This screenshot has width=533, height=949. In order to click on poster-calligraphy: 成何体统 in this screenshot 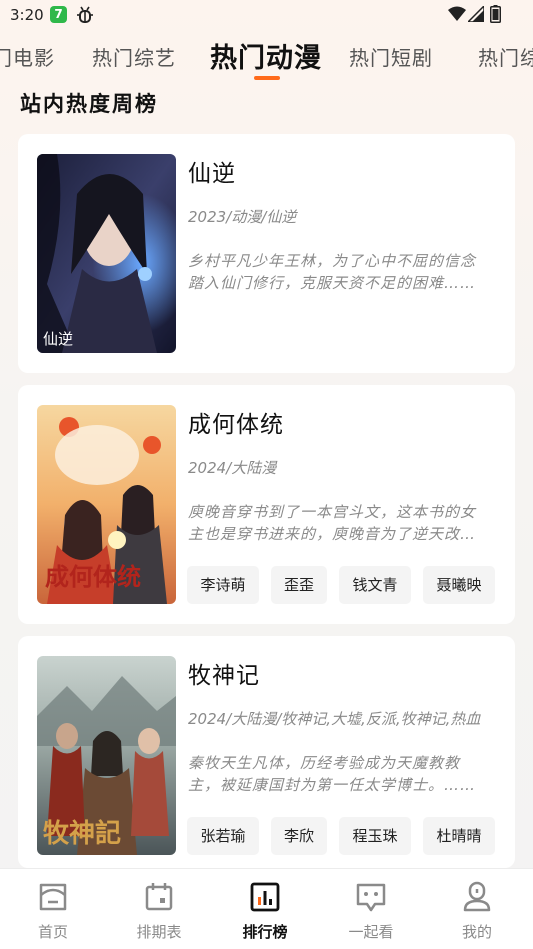, I will do `click(93, 576)`.